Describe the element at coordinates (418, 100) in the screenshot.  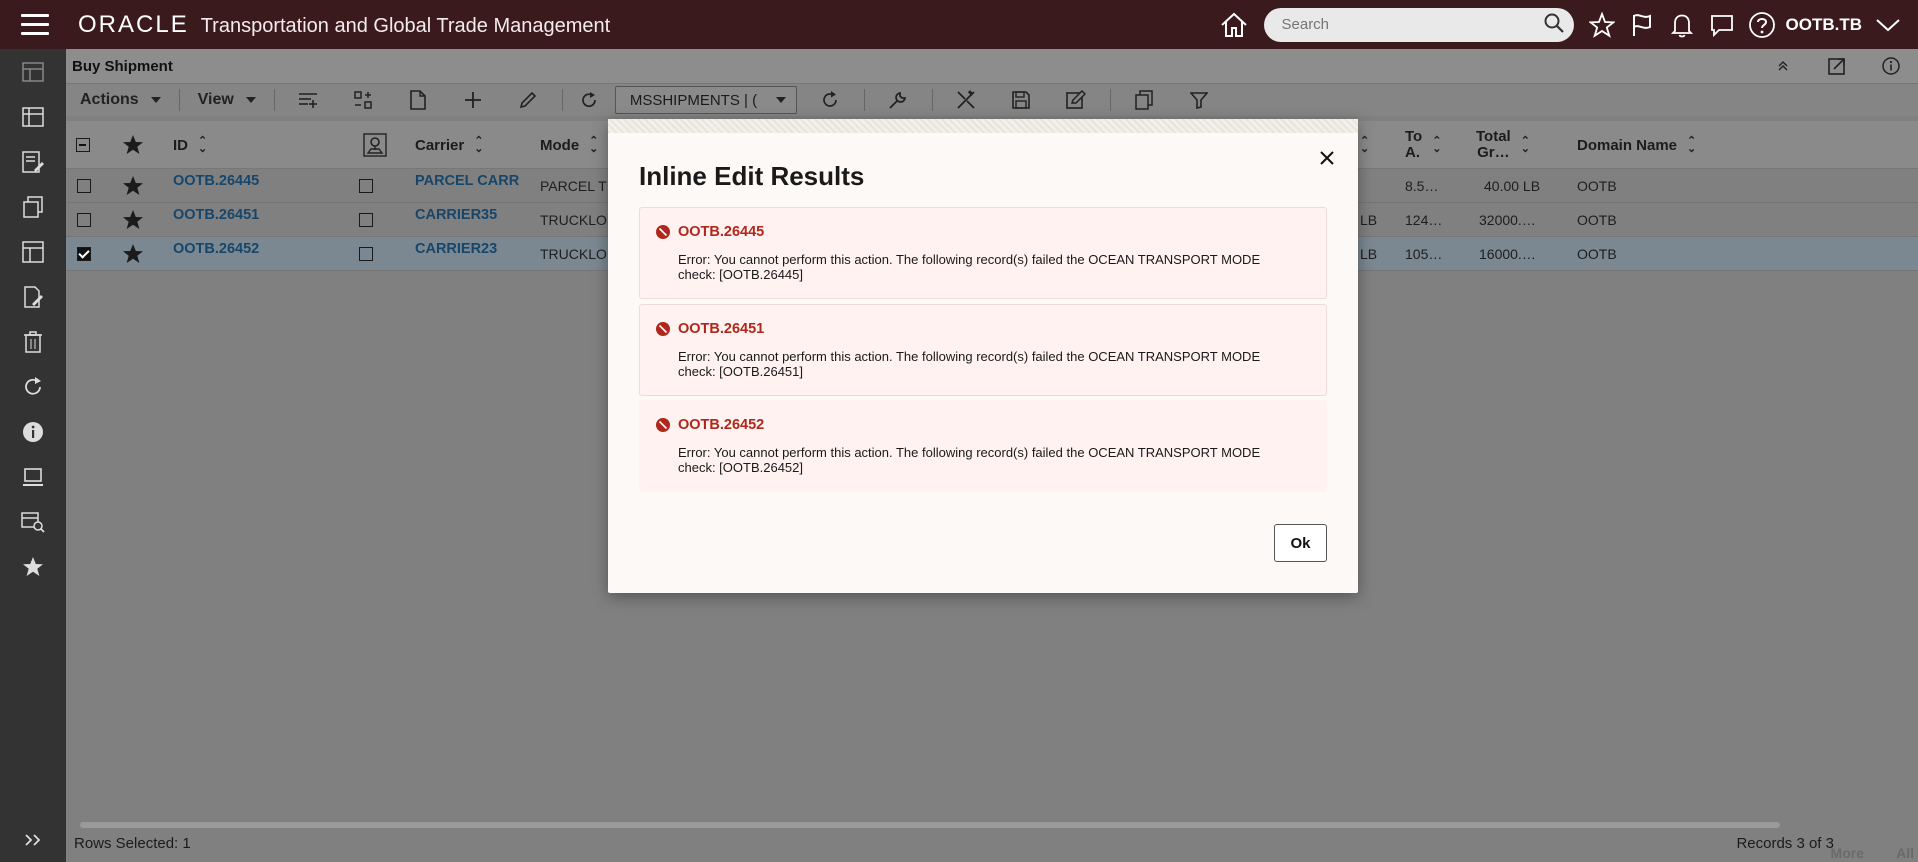
I see `new-document-icon` at that location.